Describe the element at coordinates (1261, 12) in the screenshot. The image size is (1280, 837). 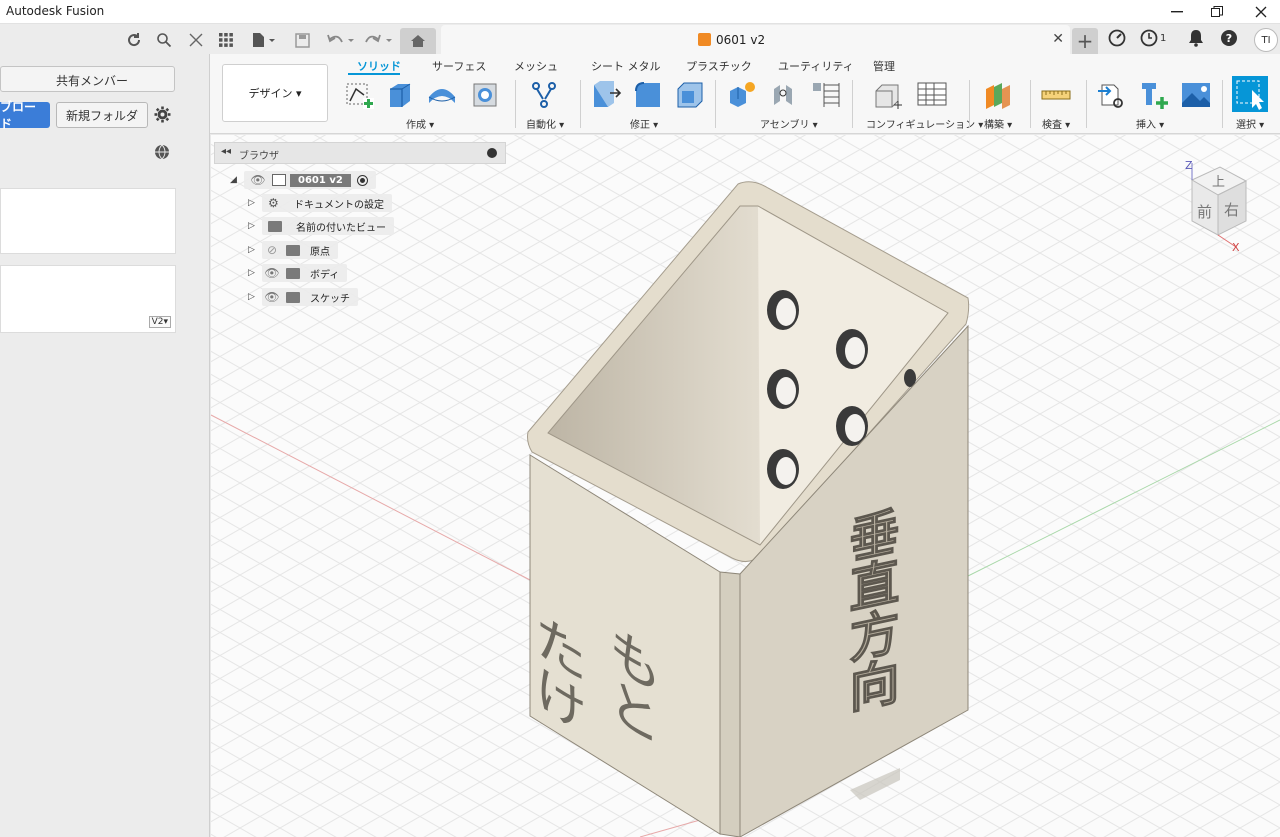
I see `close-window-icon` at that location.